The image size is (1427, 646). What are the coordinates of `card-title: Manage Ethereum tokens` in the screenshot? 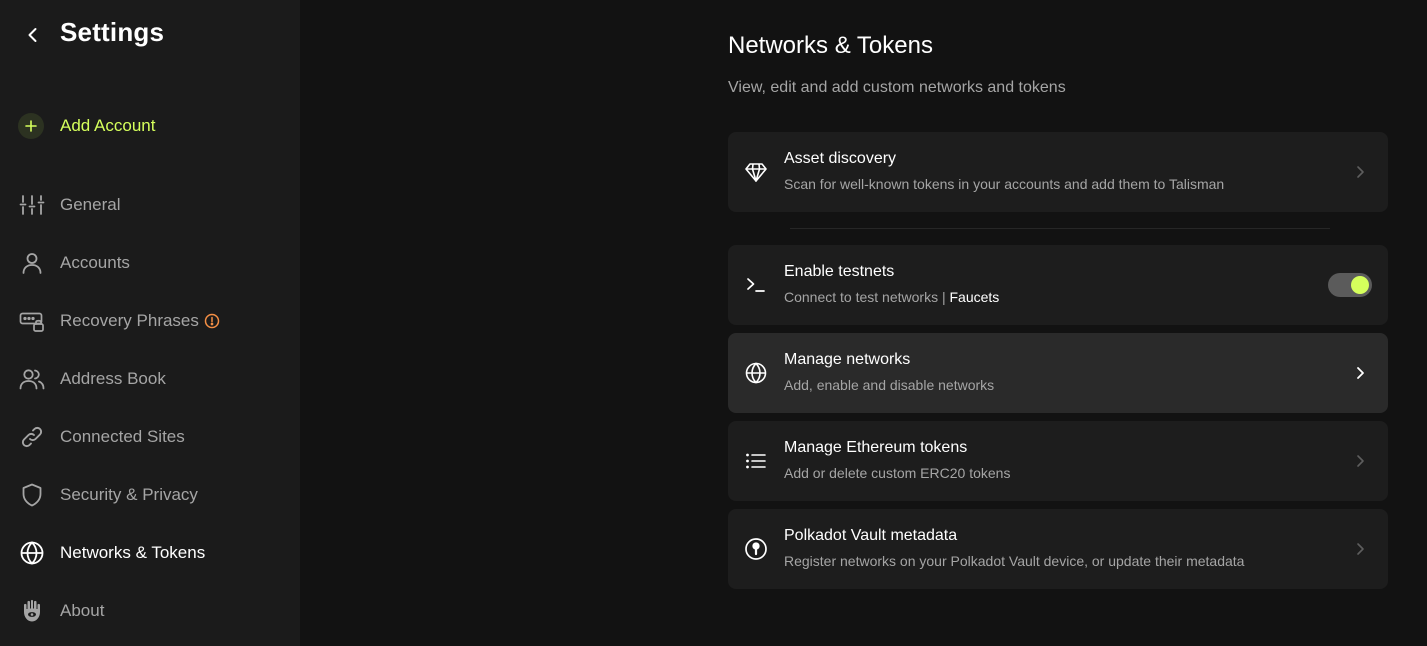 It's located at (876, 447).